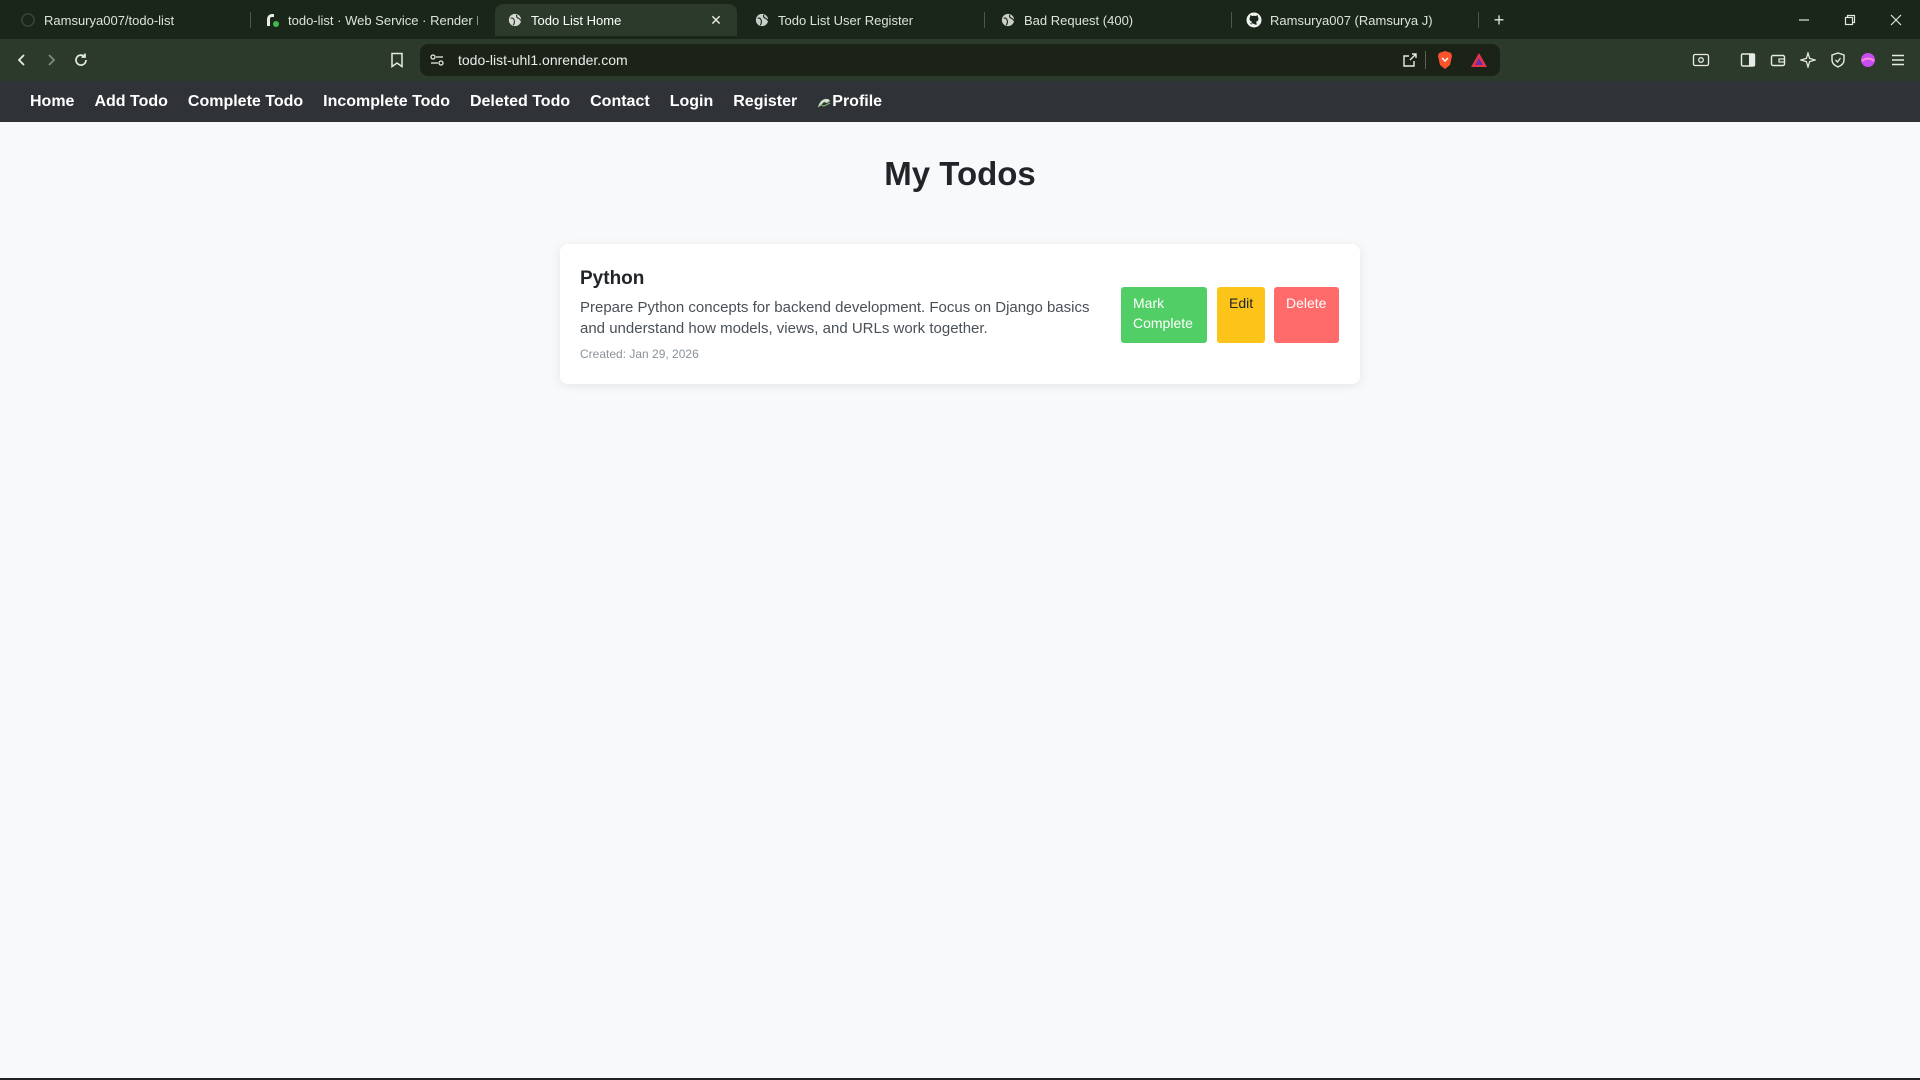  I want to click on tab-label: todo-list · Web Service · Render Das, so click(383, 20).